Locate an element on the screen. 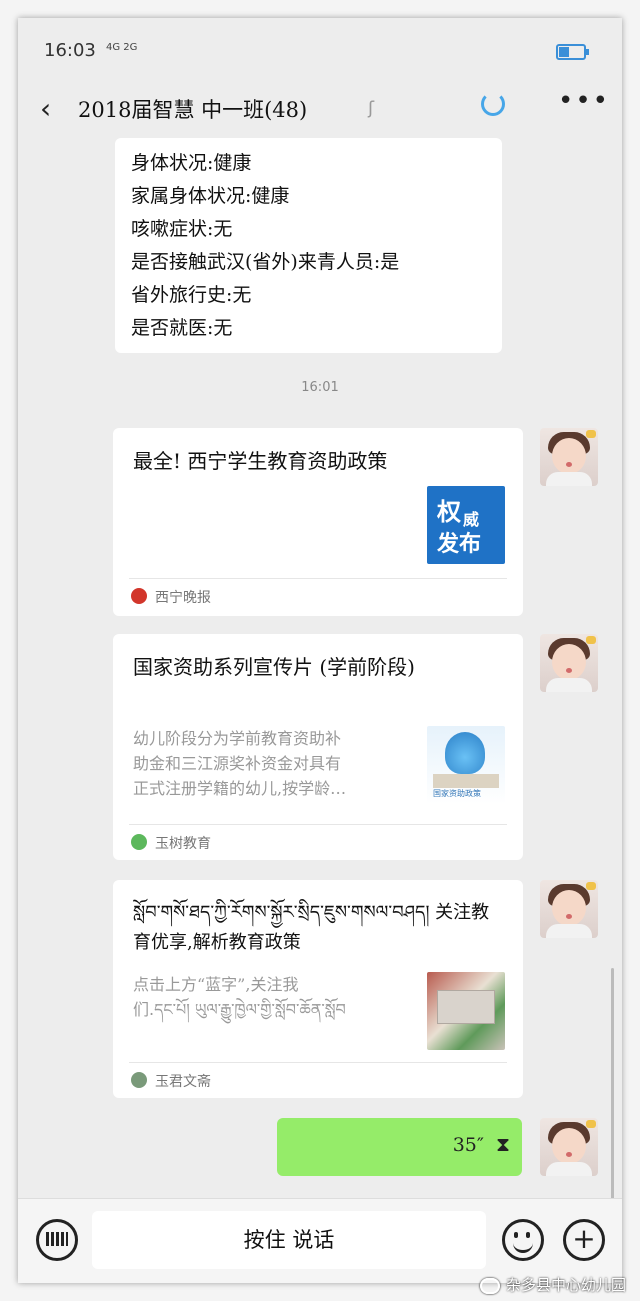  message-timestamp: 16:01 is located at coordinates (320, 387).